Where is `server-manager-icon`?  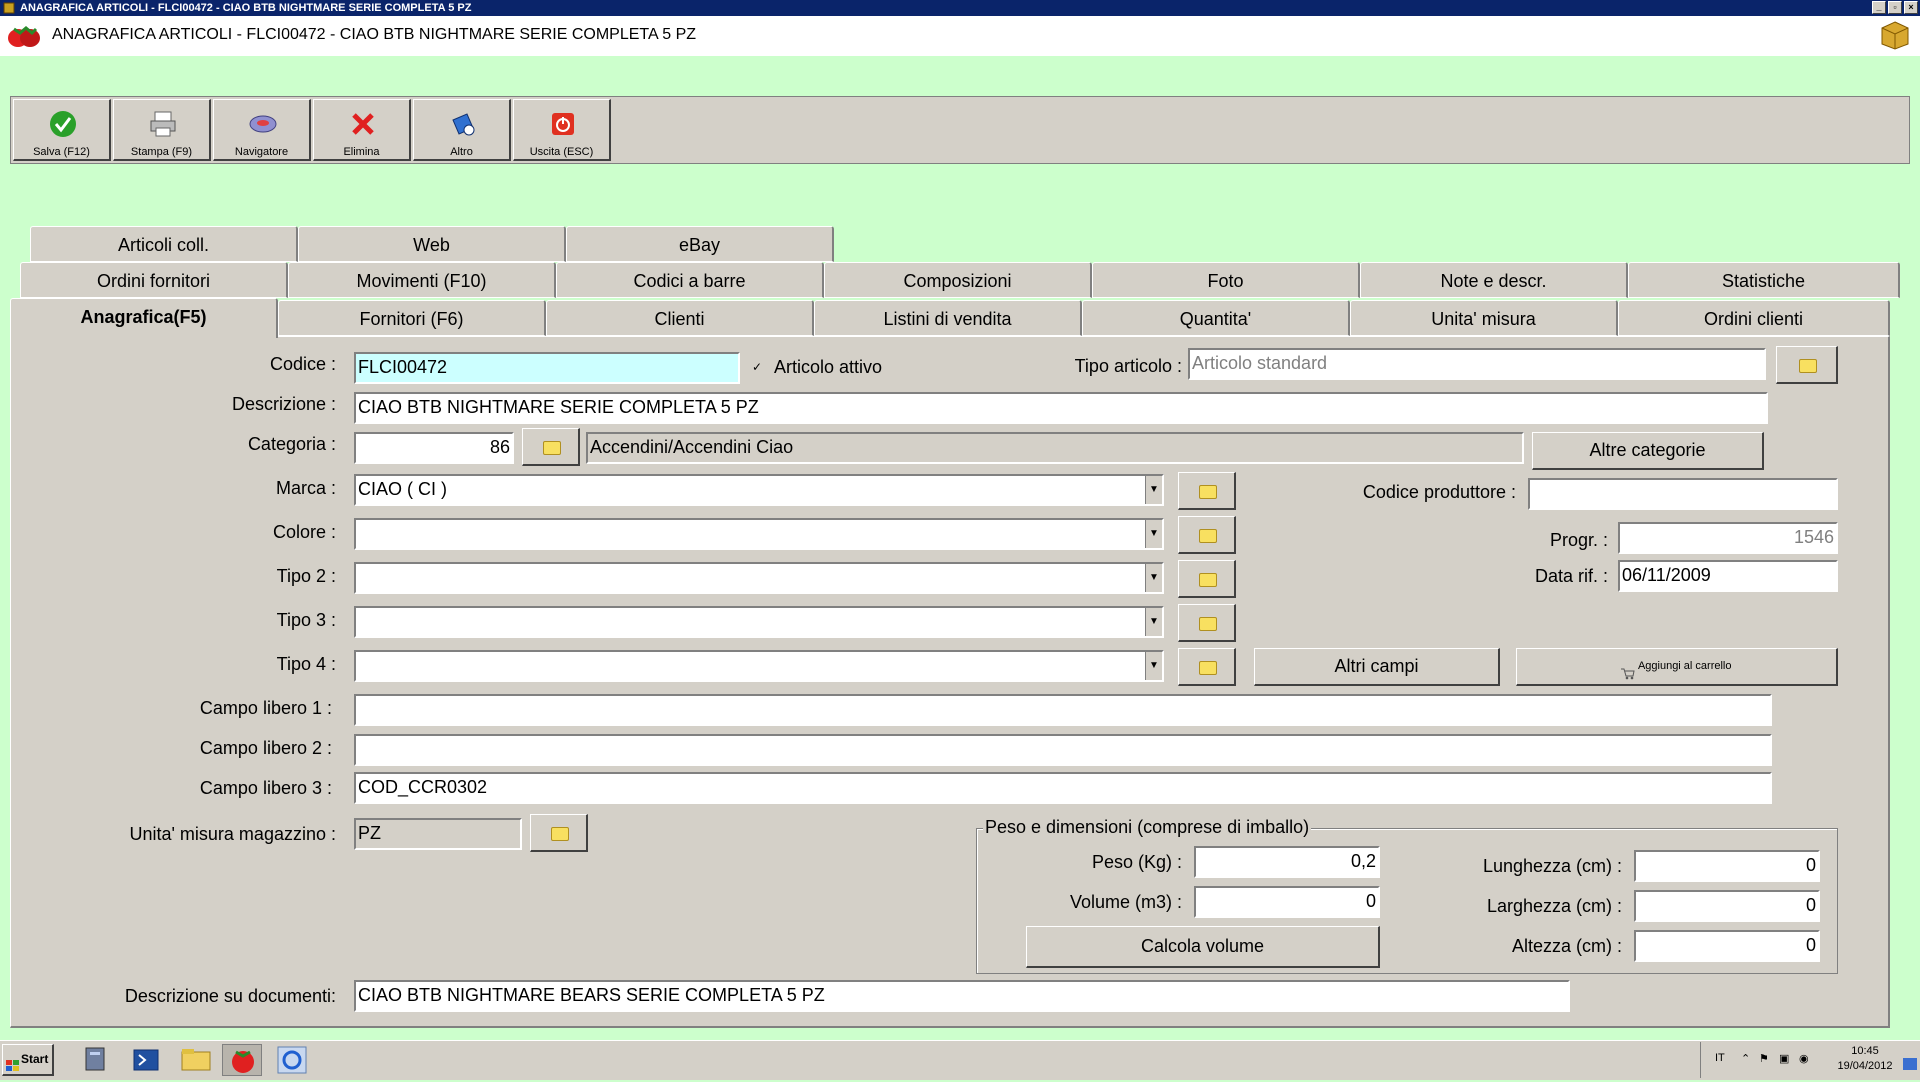
server-manager-icon is located at coordinates (96, 1060).